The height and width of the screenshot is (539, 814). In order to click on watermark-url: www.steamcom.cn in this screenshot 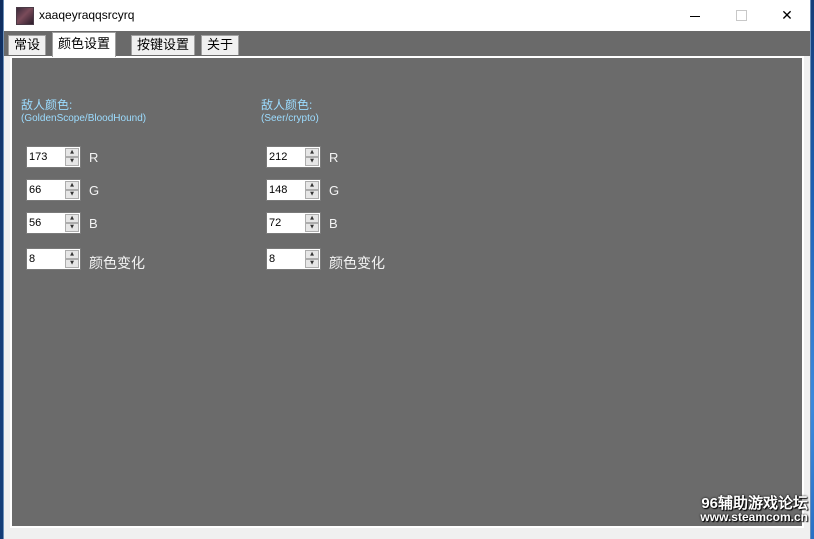, I will do `click(754, 517)`.